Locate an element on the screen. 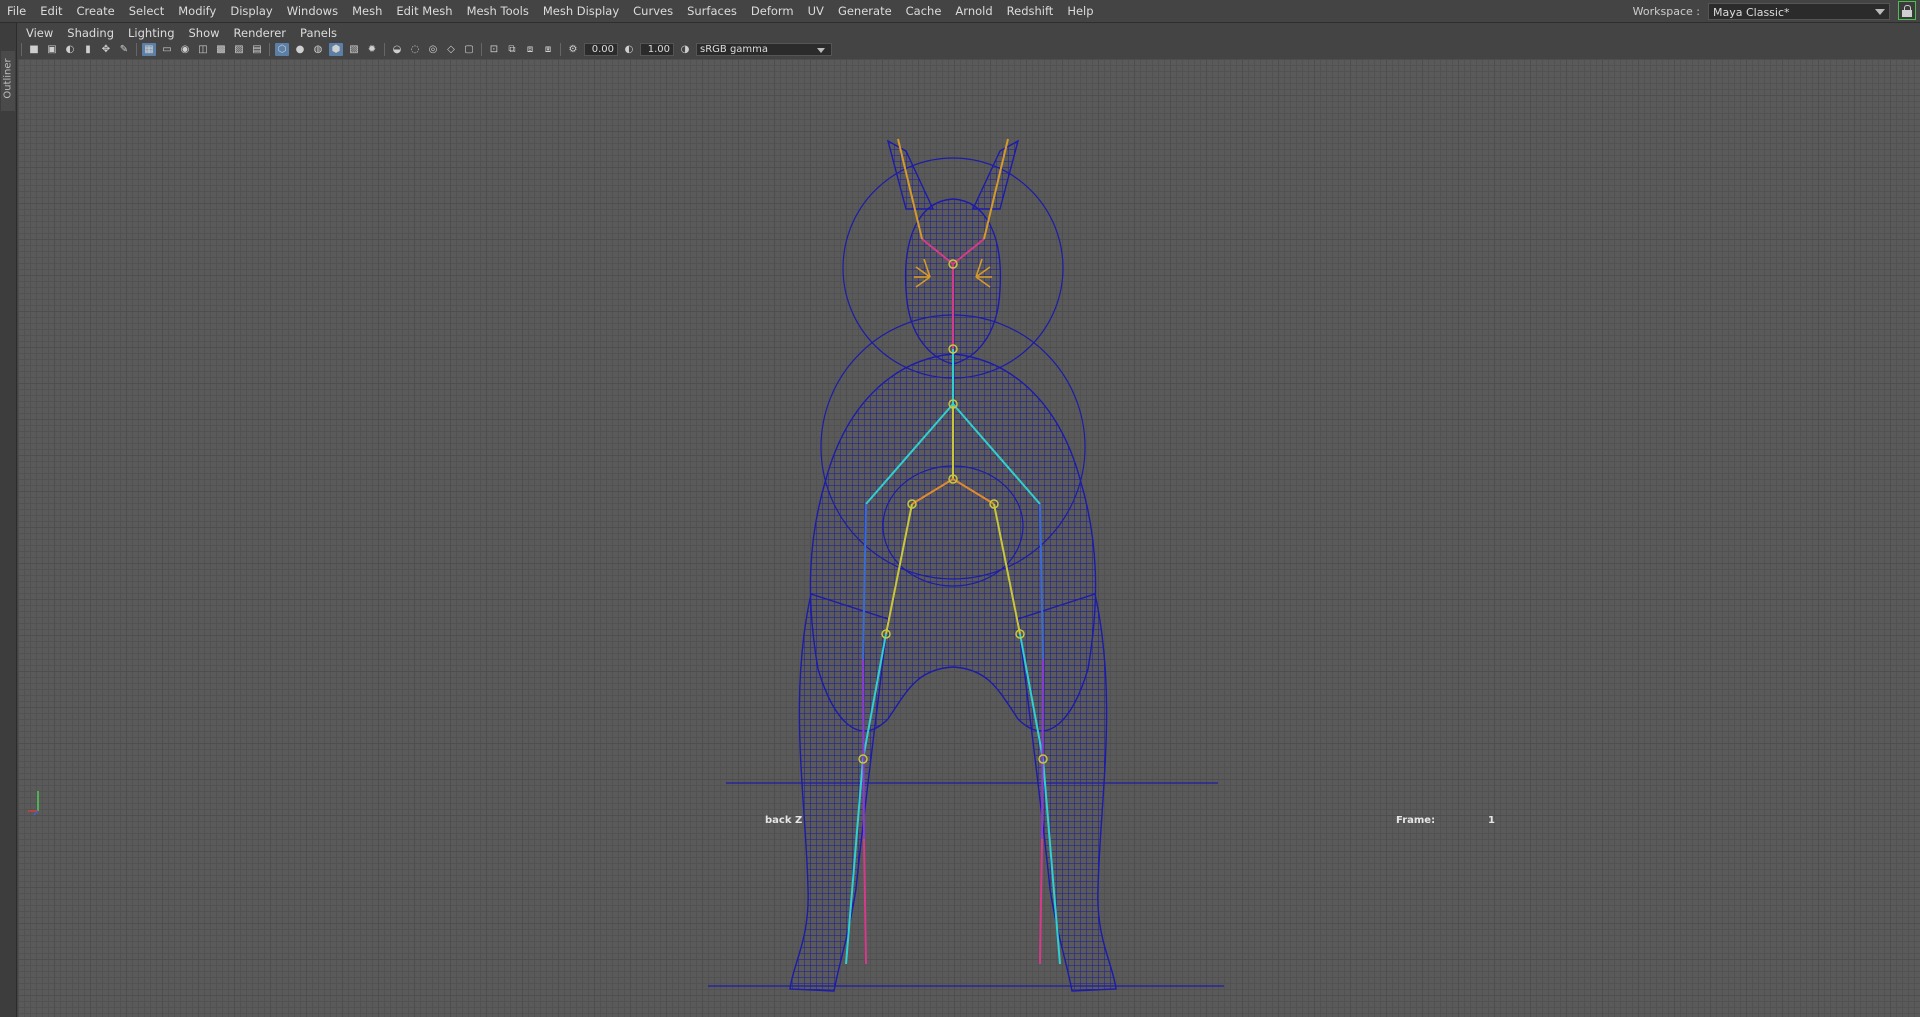 The height and width of the screenshot is (1017, 1920). depth-of-field-icon: ▢ is located at coordinates (469, 49).